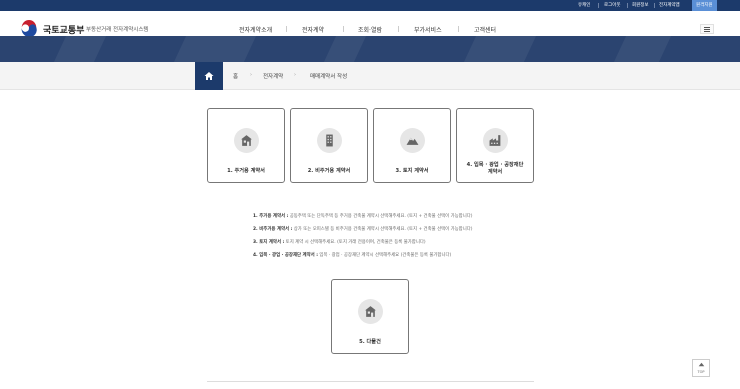 The width and height of the screenshot is (740, 389). Describe the element at coordinates (255, 29) in the screenshot. I see `nav-item-intro: 전자계약소개` at that location.